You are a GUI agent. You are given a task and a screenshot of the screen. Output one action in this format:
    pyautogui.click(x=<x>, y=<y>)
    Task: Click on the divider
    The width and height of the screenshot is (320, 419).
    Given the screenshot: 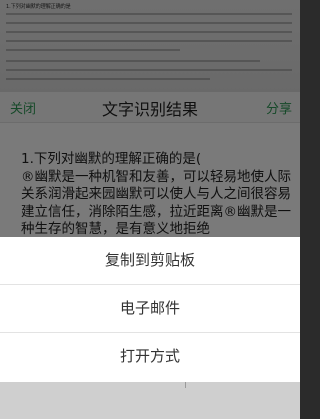 What is the action you would take?
    pyautogui.click(x=185, y=385)
    